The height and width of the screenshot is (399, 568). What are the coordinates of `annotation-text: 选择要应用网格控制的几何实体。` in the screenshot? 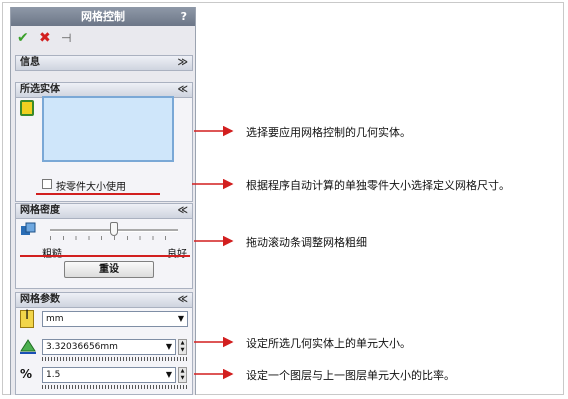 It's located at (328, 132).